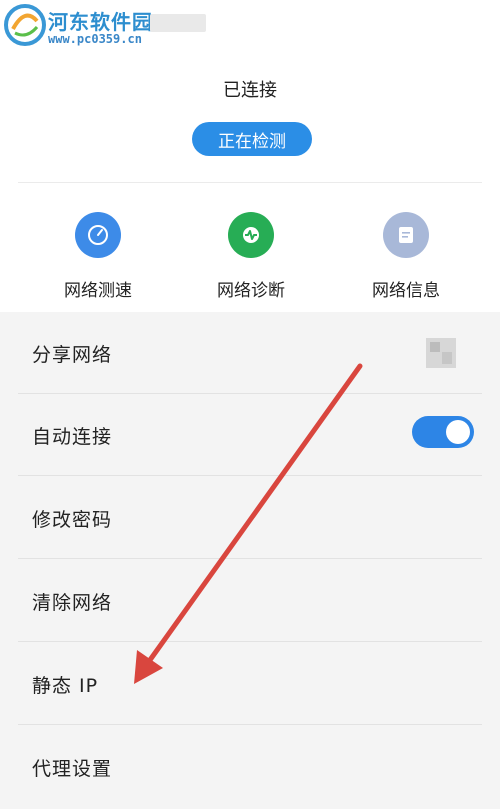 This screenshot has height=809, width=500. I want to click on menu-item-label: 修改密码, so click(72, 520).